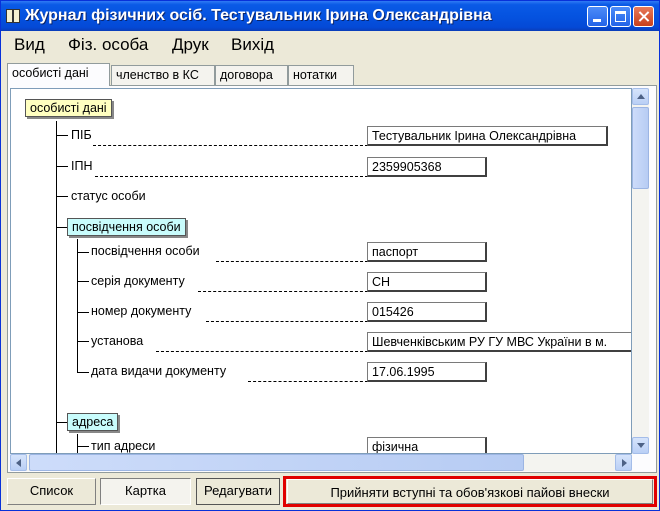  What do you see at coordinates (13, 16) in the screenshot?
I see `book-icon` at bounding box center [13, 16].